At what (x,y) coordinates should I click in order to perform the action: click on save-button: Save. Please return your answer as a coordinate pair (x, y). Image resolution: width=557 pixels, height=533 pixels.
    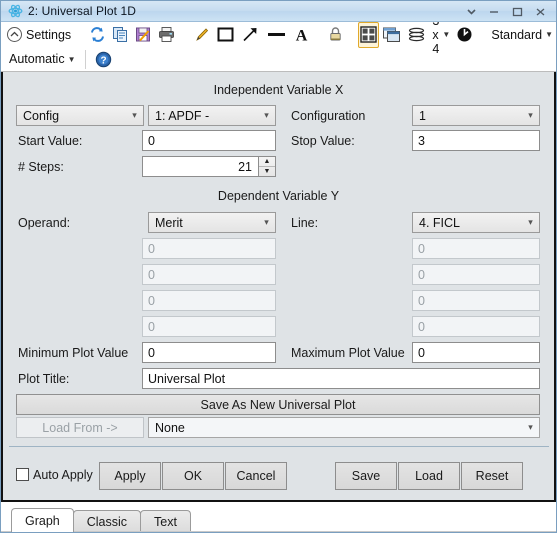
    Looking at the image, I should click on (366, 476).